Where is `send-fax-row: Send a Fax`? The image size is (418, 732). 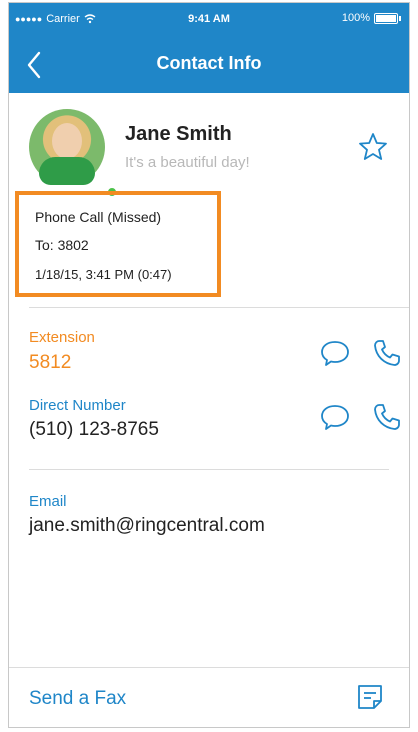 send-fax-row: Send a Fax is located at coordinates (209, 697).